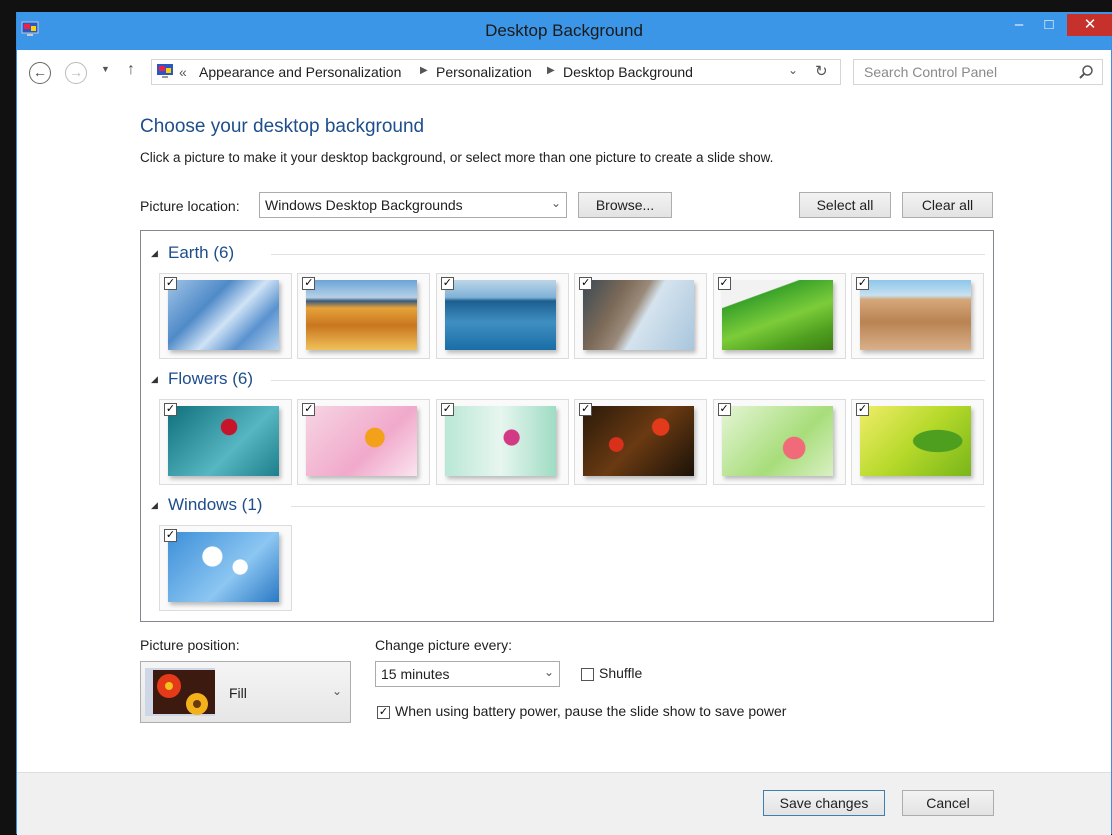 The image size is (1112, 835). What do you see at coordinates (183, 72) in the screenshot?
I see `overflow-chevron: «` at bounding box center [183, 72].